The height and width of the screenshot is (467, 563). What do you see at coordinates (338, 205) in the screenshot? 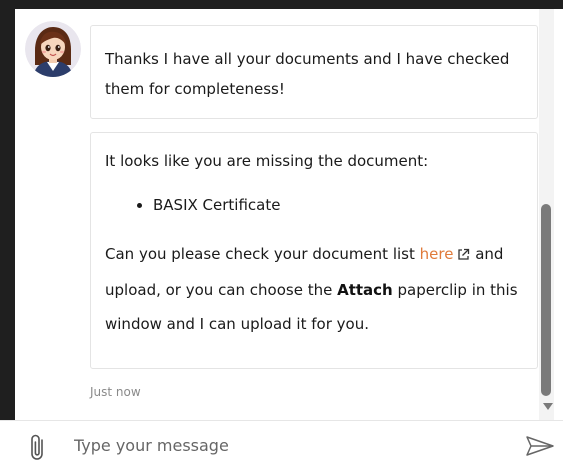
I see `list-item: BASIX Certificate` at bounding box center [338, 205].